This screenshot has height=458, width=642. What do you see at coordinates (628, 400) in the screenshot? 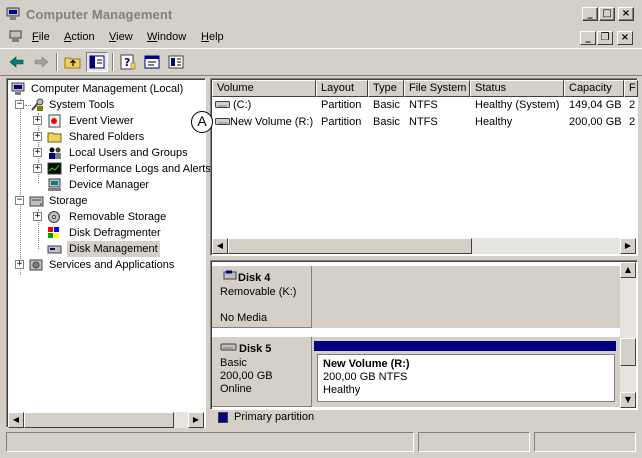
I see `scroll-down-button: ▼` at bounding box center [628, 400].